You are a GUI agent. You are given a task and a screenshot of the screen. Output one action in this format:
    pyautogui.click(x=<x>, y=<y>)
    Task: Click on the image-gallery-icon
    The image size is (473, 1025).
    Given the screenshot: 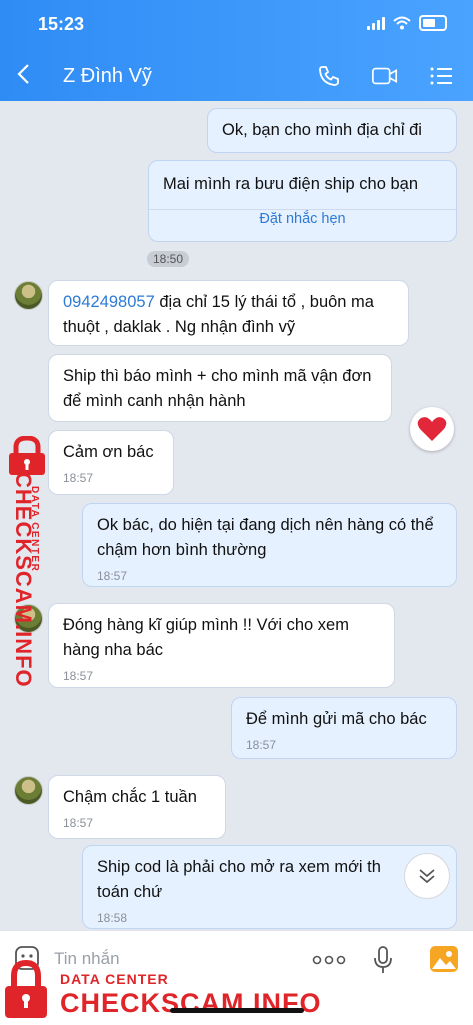 What is the action you would take?
    pyautogui.click(x=444, y=959)
    